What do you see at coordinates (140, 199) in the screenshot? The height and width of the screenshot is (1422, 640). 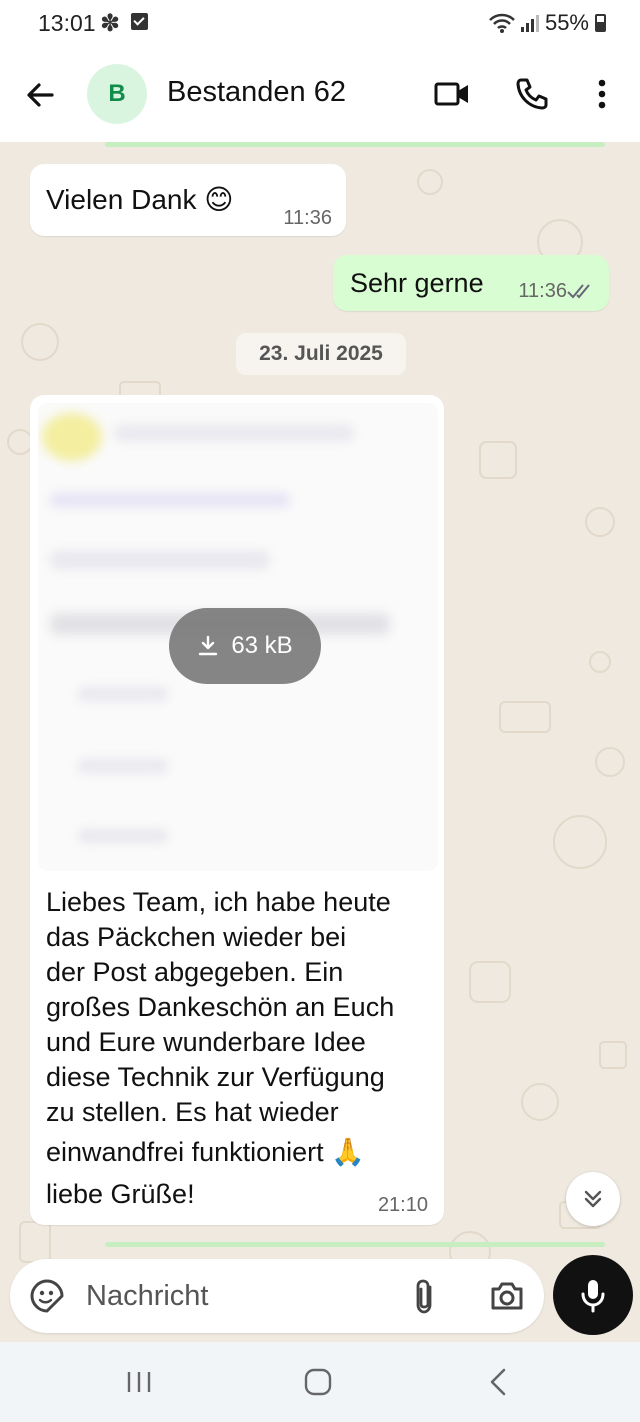 I see `message-text: Vielen Dank 😊` at bounding box center [140, 199].